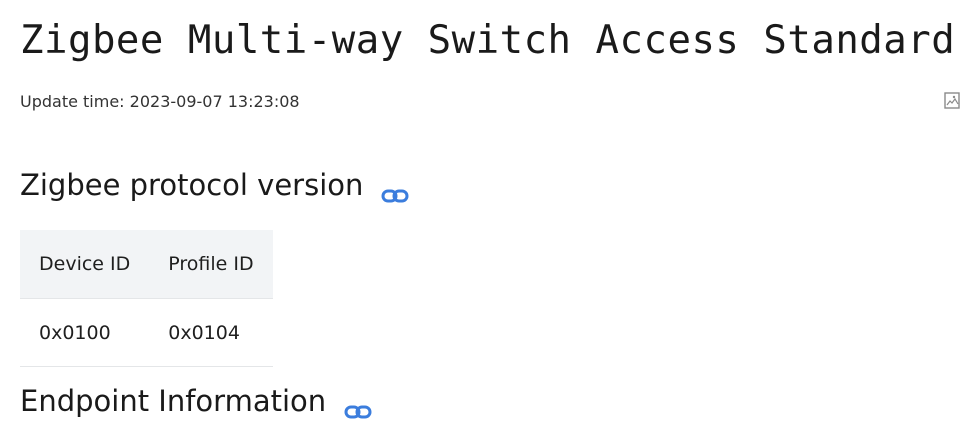  I want to click on cell-device-id: 0x0100, so click(85, 332).